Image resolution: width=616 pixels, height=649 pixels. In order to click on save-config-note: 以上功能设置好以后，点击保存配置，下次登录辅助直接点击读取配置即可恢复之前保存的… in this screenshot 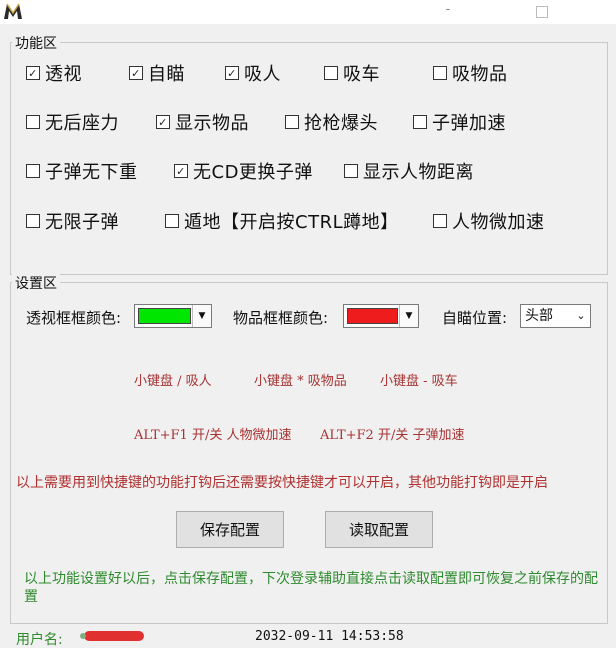, I will do `click(311, 588)`.